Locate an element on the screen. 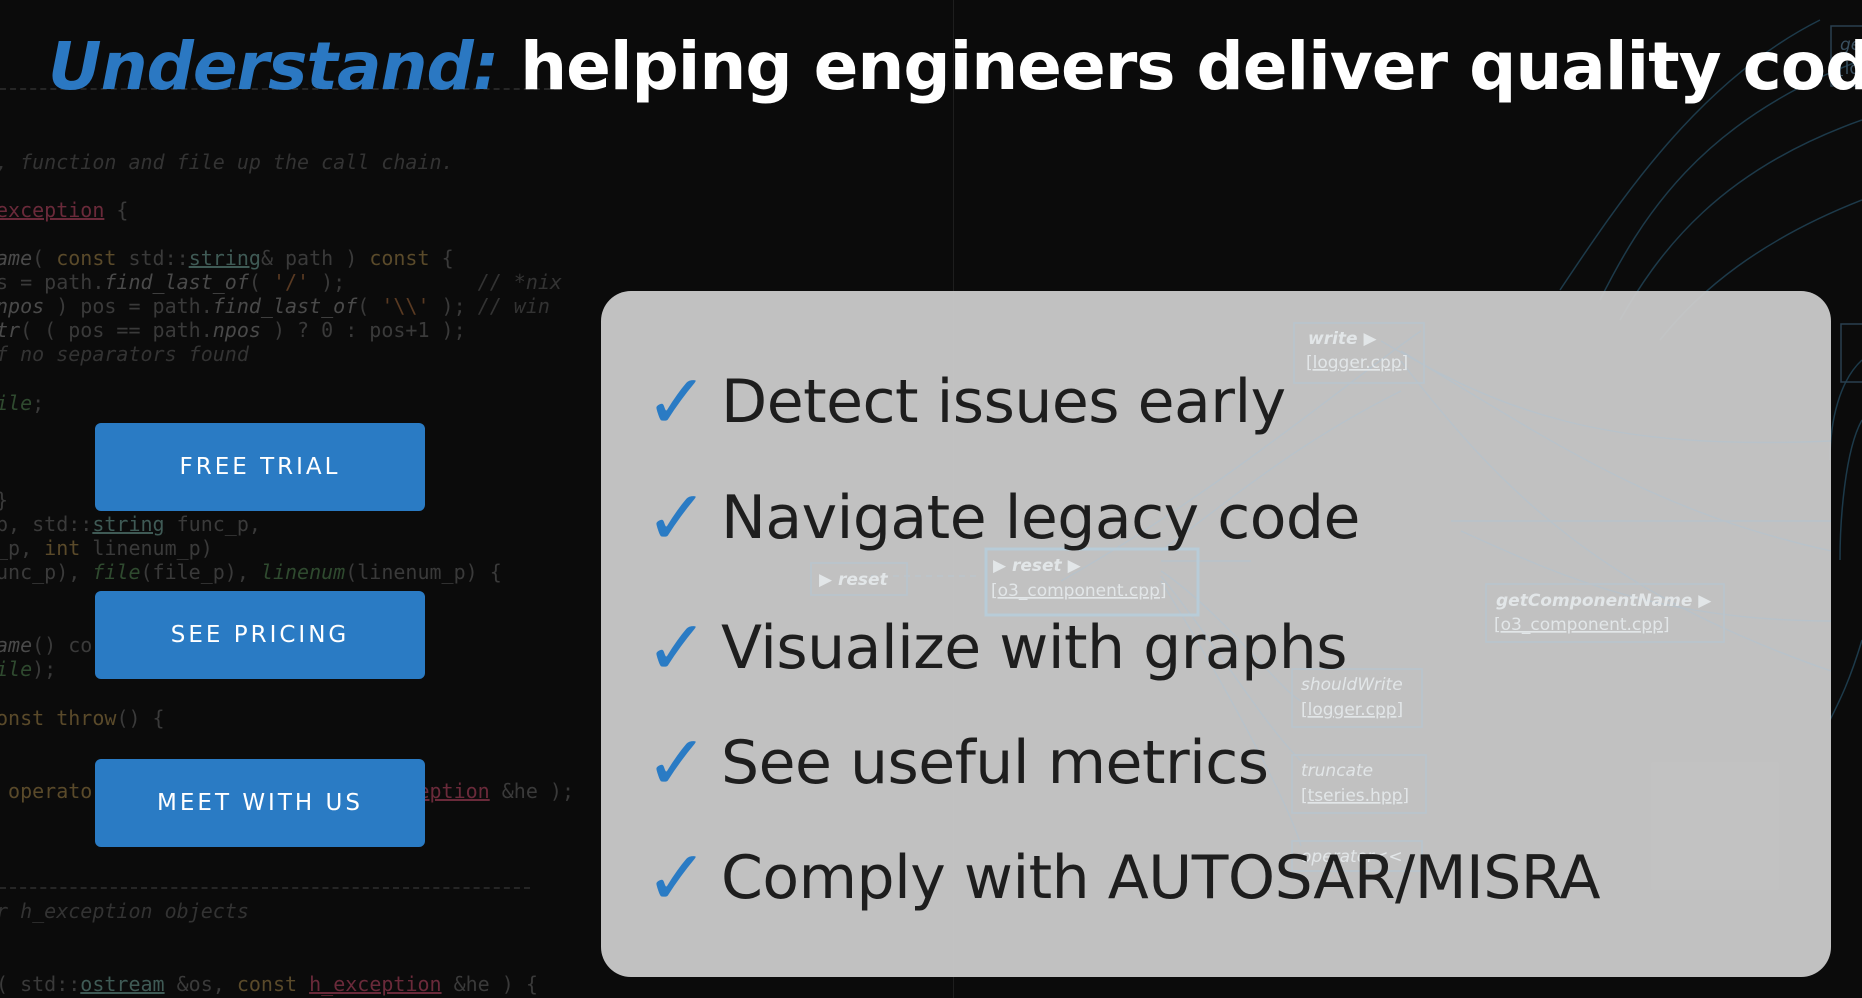  feature-item: ✓ Navigate legacy code is located at coordinates (1002, 518).